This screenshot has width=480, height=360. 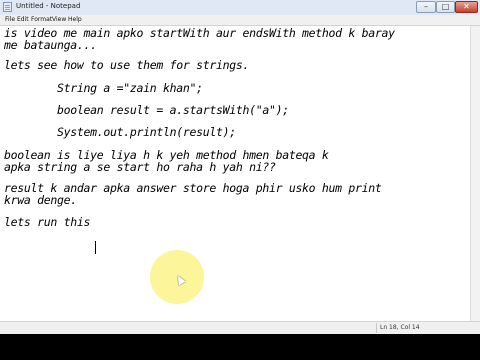 What do you see at coordinates (400, 327) in the screenshot?
I see `cursor-position: Ln 18, Col 14` at bounding box center [400, 327].